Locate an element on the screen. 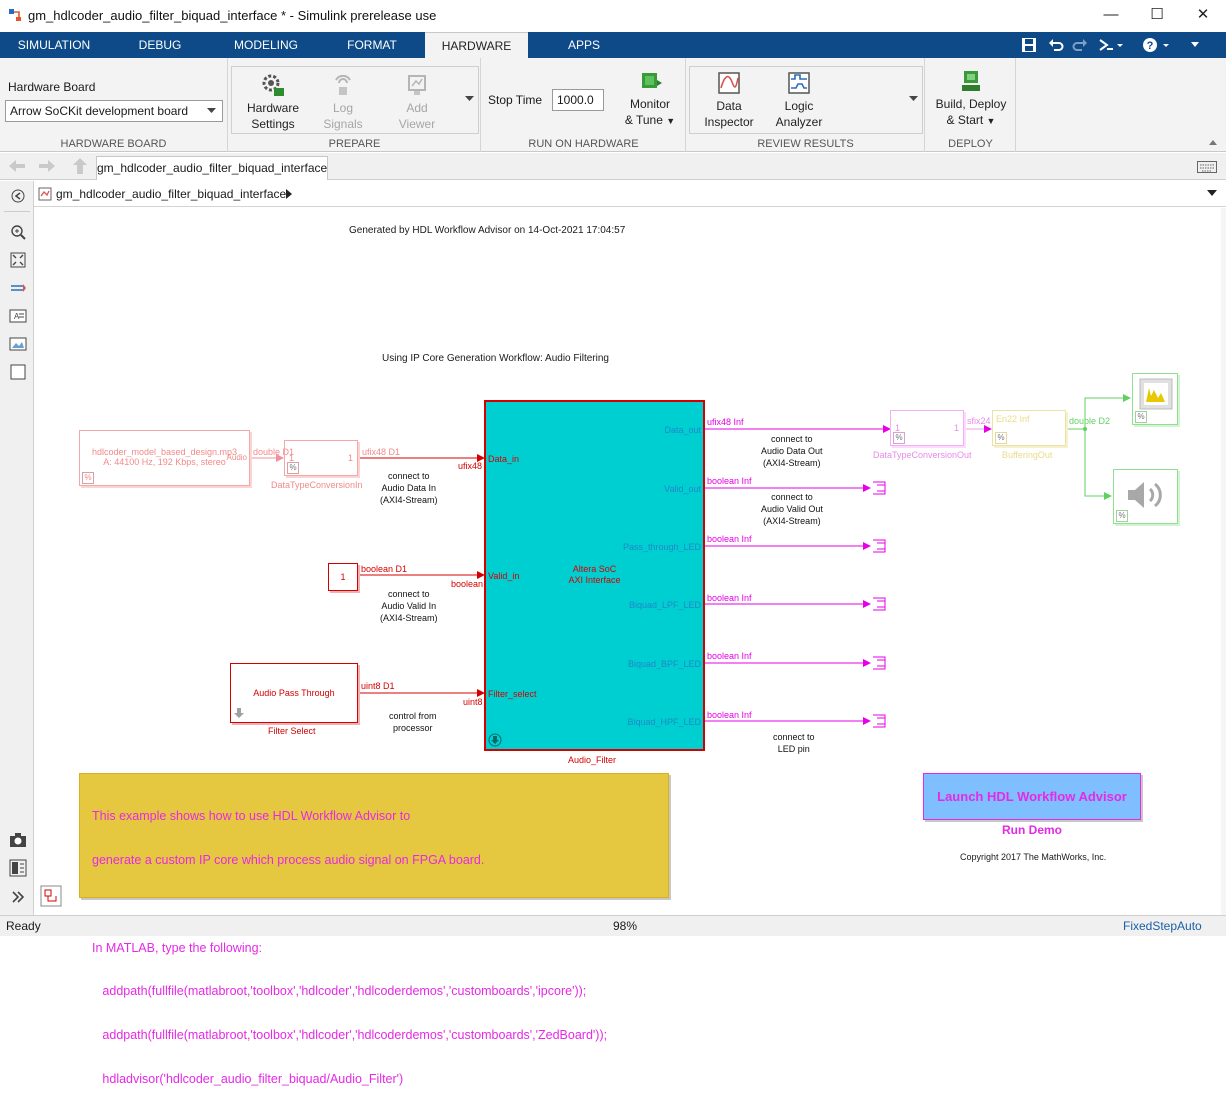 This screenshot has width=1226, height=1116. help-icon: ? is located at coordinates (1160, 45).